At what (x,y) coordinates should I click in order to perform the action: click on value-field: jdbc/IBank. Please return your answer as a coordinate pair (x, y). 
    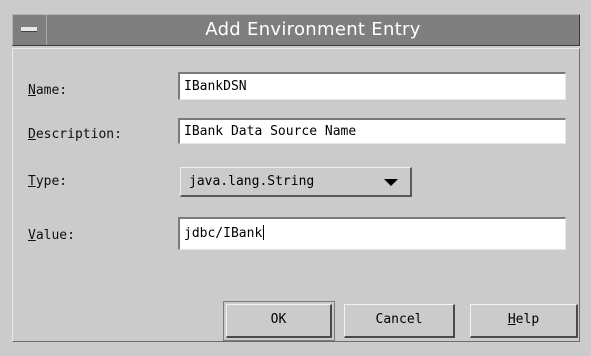
    Looking at the image, I should click on (372, 233).